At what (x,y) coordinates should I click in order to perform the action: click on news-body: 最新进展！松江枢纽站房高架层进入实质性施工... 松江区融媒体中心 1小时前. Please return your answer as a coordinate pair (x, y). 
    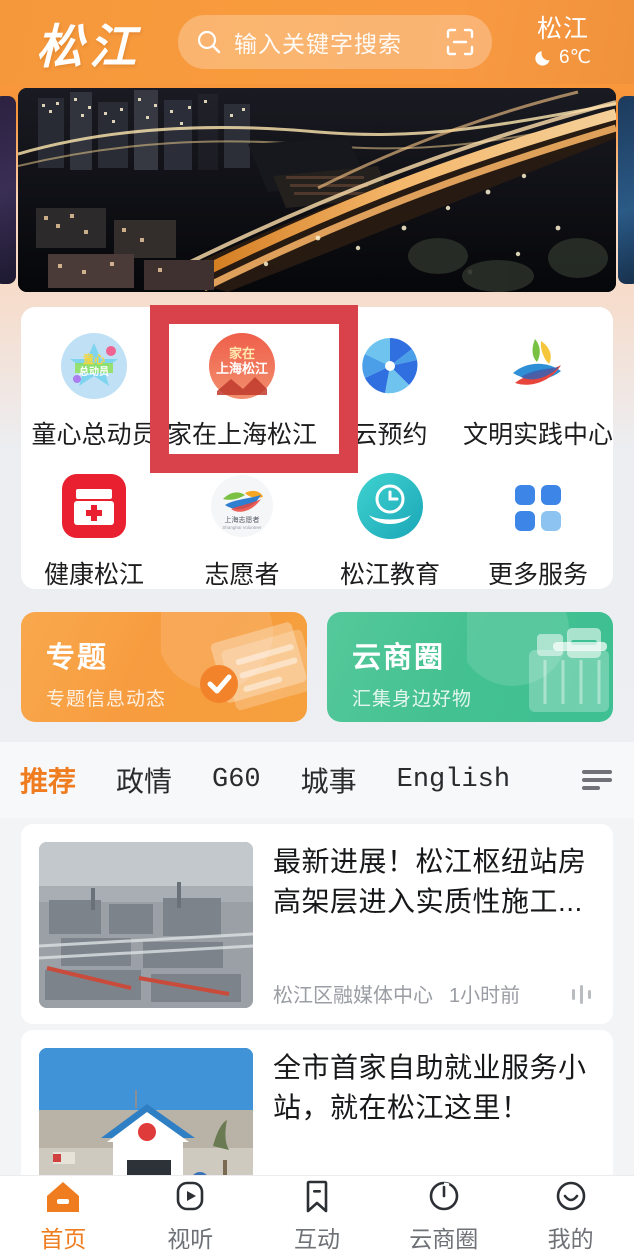
    Looking at the image, I should click on (434, 925).